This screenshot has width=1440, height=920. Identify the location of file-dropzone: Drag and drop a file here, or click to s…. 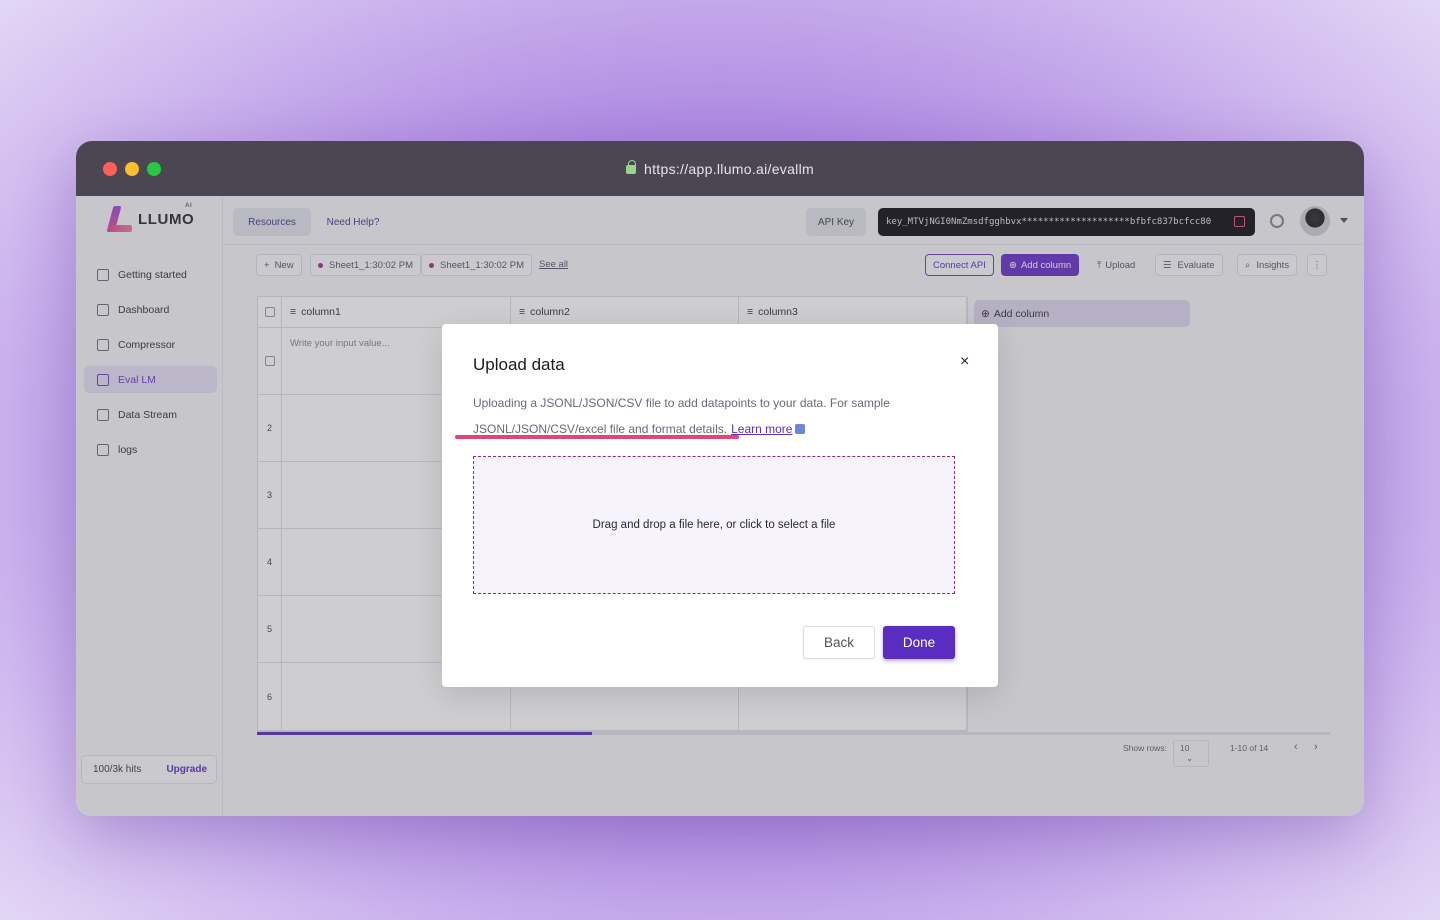
(714, 525).